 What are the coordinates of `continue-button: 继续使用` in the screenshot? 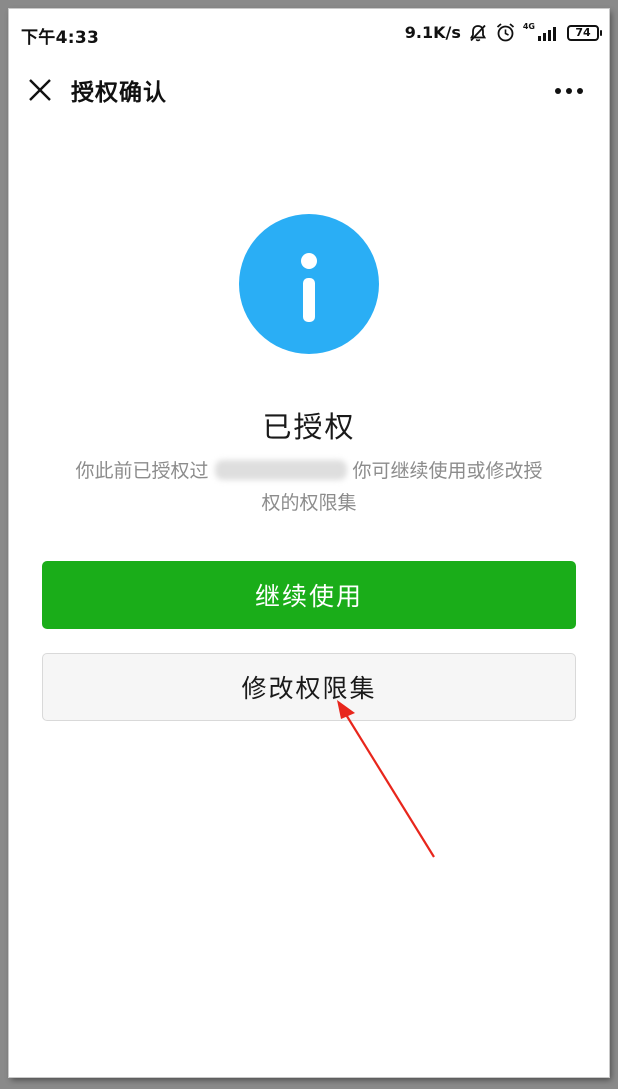 It's located at (309, 595).